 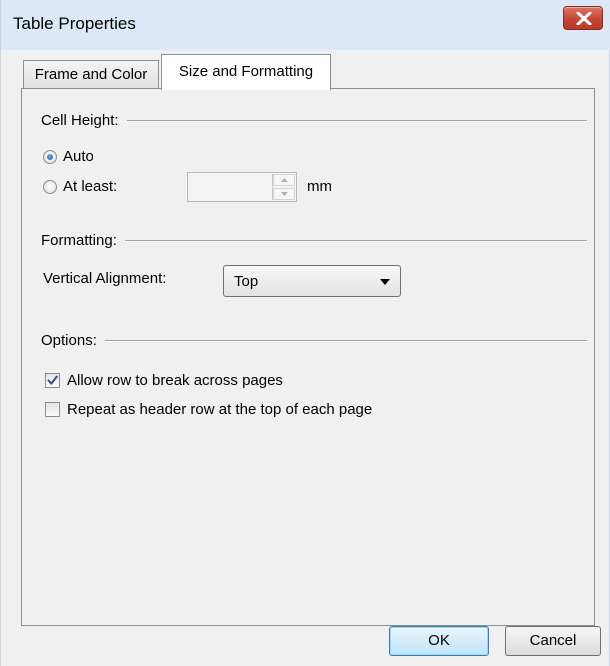 What do you see at coordinates (175, 380) in the screenshot?
I see `allow-row-break-label: Allow row to break across pages` at bounding box center [175, 380].